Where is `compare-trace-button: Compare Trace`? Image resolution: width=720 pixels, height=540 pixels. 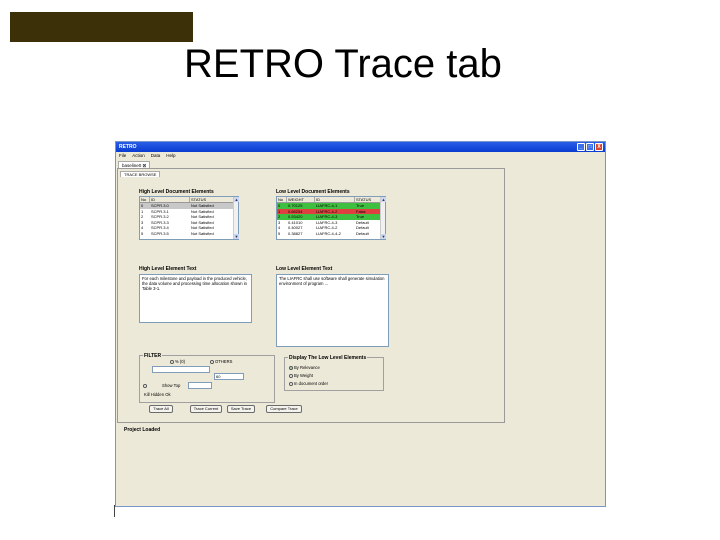 compare-trace-button: Compare Trace is located at coordinates (284, 409).